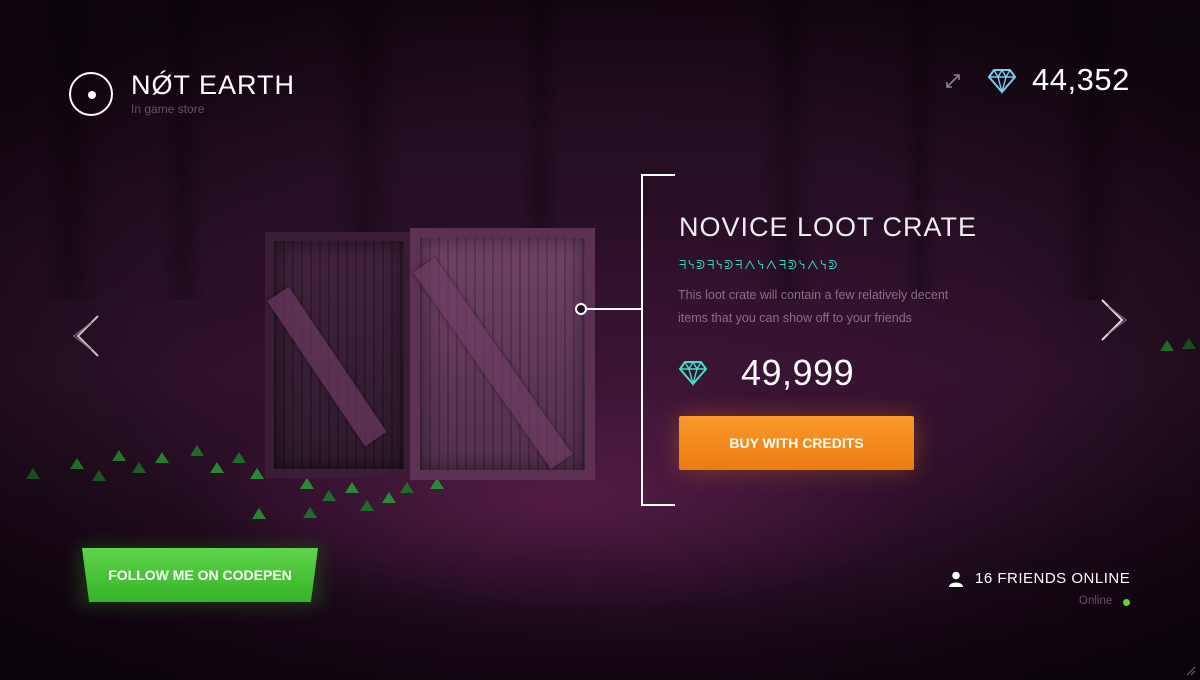 Image resolution: width=1200 pixels, height=680 pixels. What do you see at coordinates (1115, 320) in the screenshot?
I see `chevron-right-icon` at bounding box center [1115, 320].